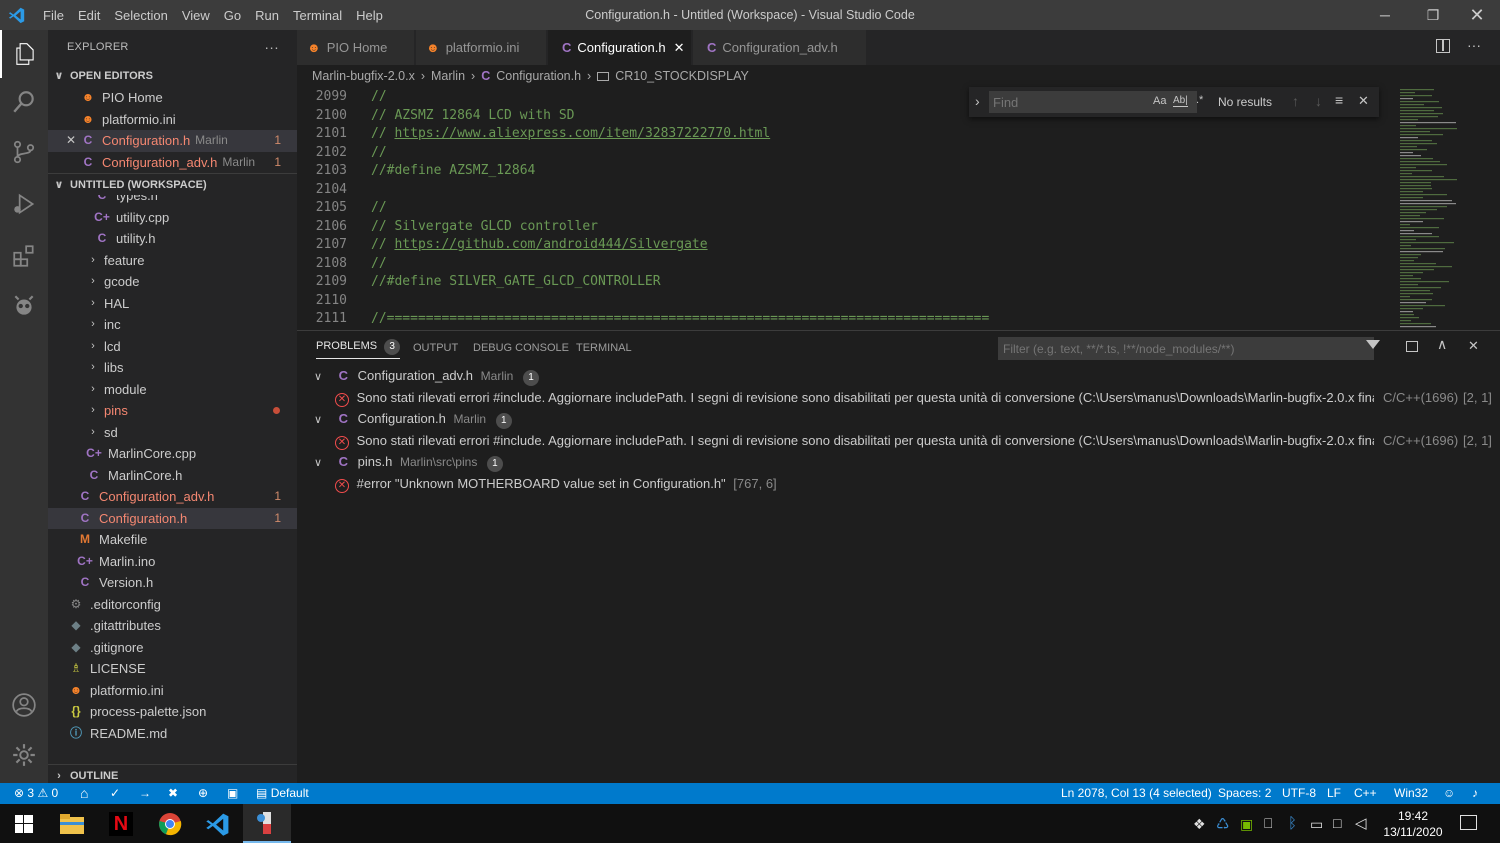  Describe the element at coordinates (232, 15) in the screenshot. I see `menu-go: Go` at that location.